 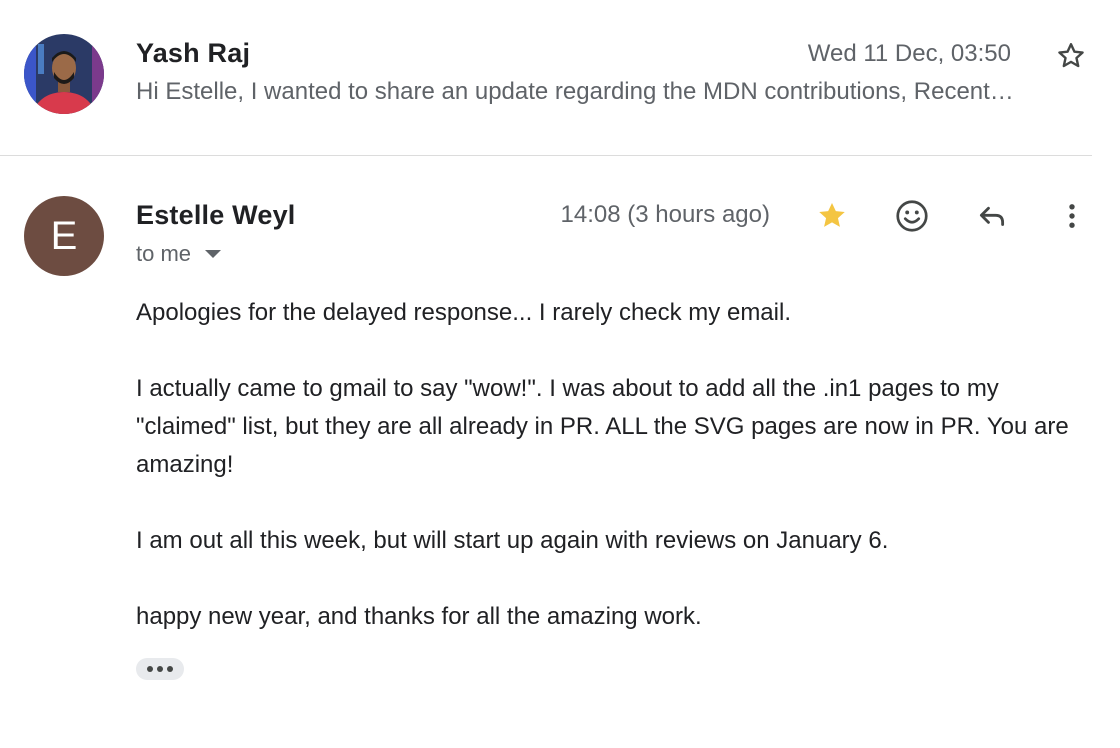 I want to click on sender-name: Estelle Weyl, so click(x=216, y=215).